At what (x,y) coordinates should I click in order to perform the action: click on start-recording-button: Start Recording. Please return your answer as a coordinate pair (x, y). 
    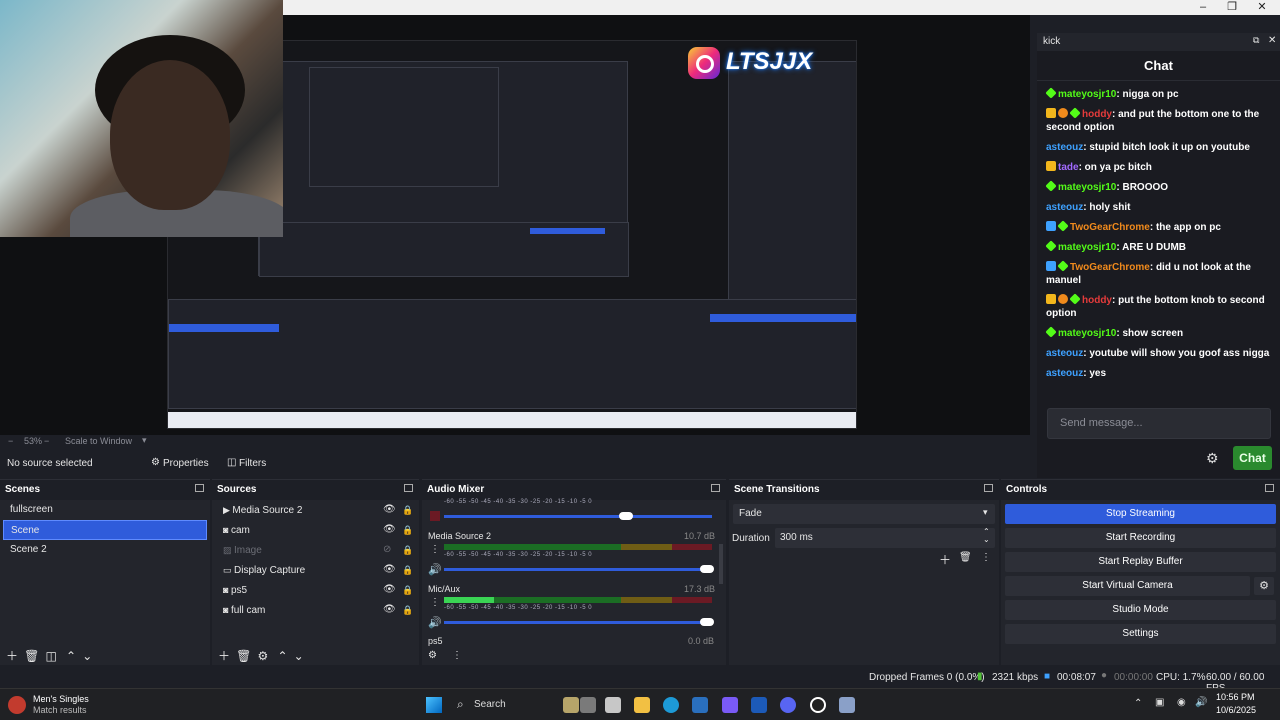
    Looking at the image, I should click on (1140, 538).